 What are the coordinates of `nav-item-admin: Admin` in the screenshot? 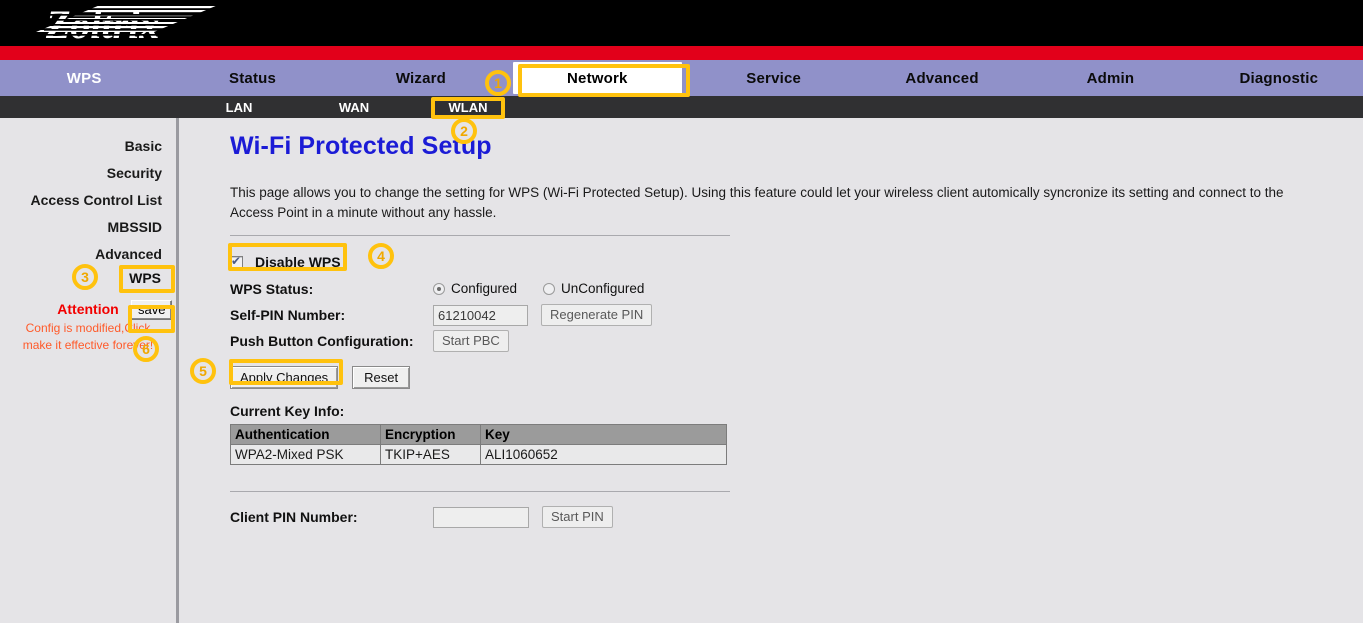 It's located at (1110, 78).